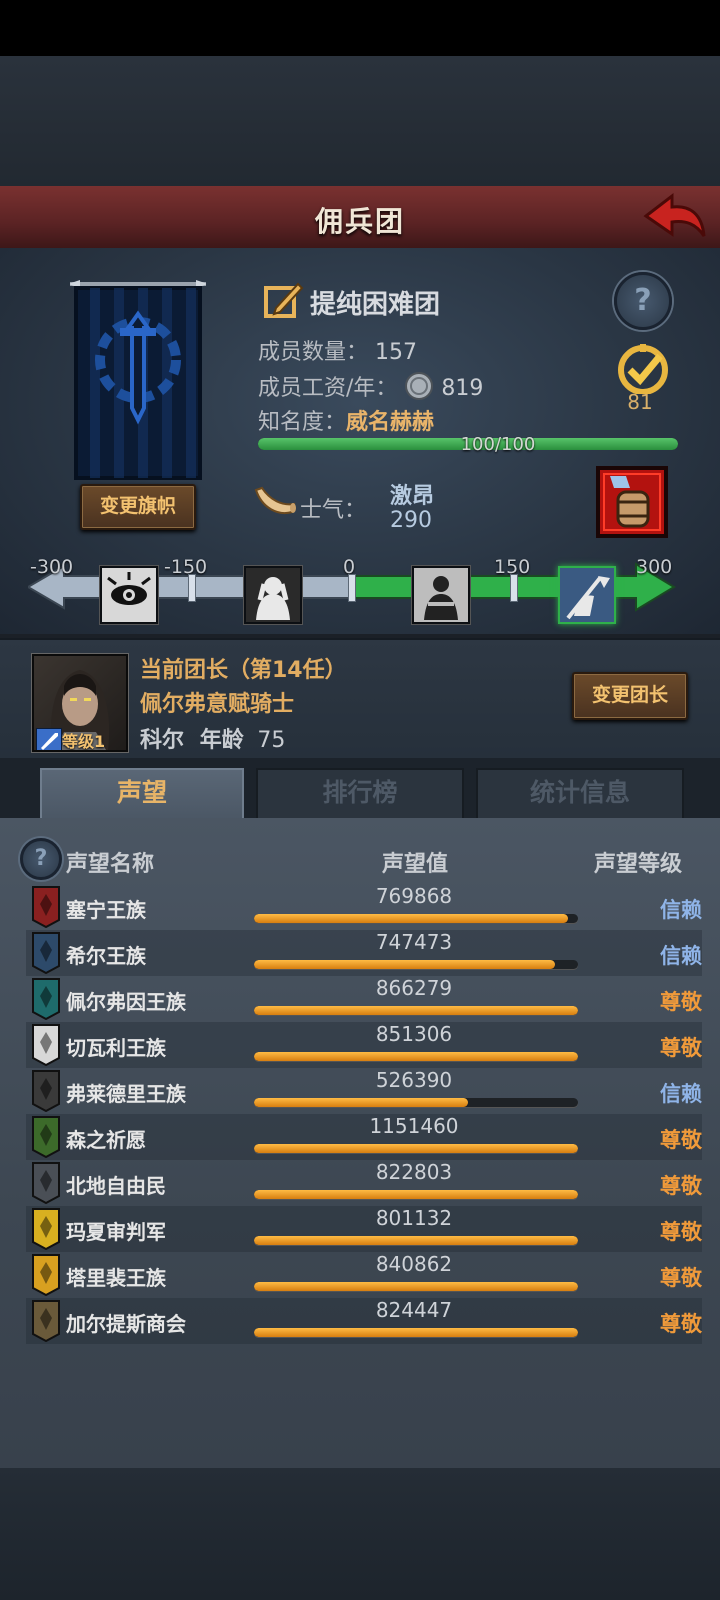 The width and height of the screenshot is (720, 1600). Describe the element at coordinates (162, 740) in the screenshot. I see `leader-name: 科尔` at that location.